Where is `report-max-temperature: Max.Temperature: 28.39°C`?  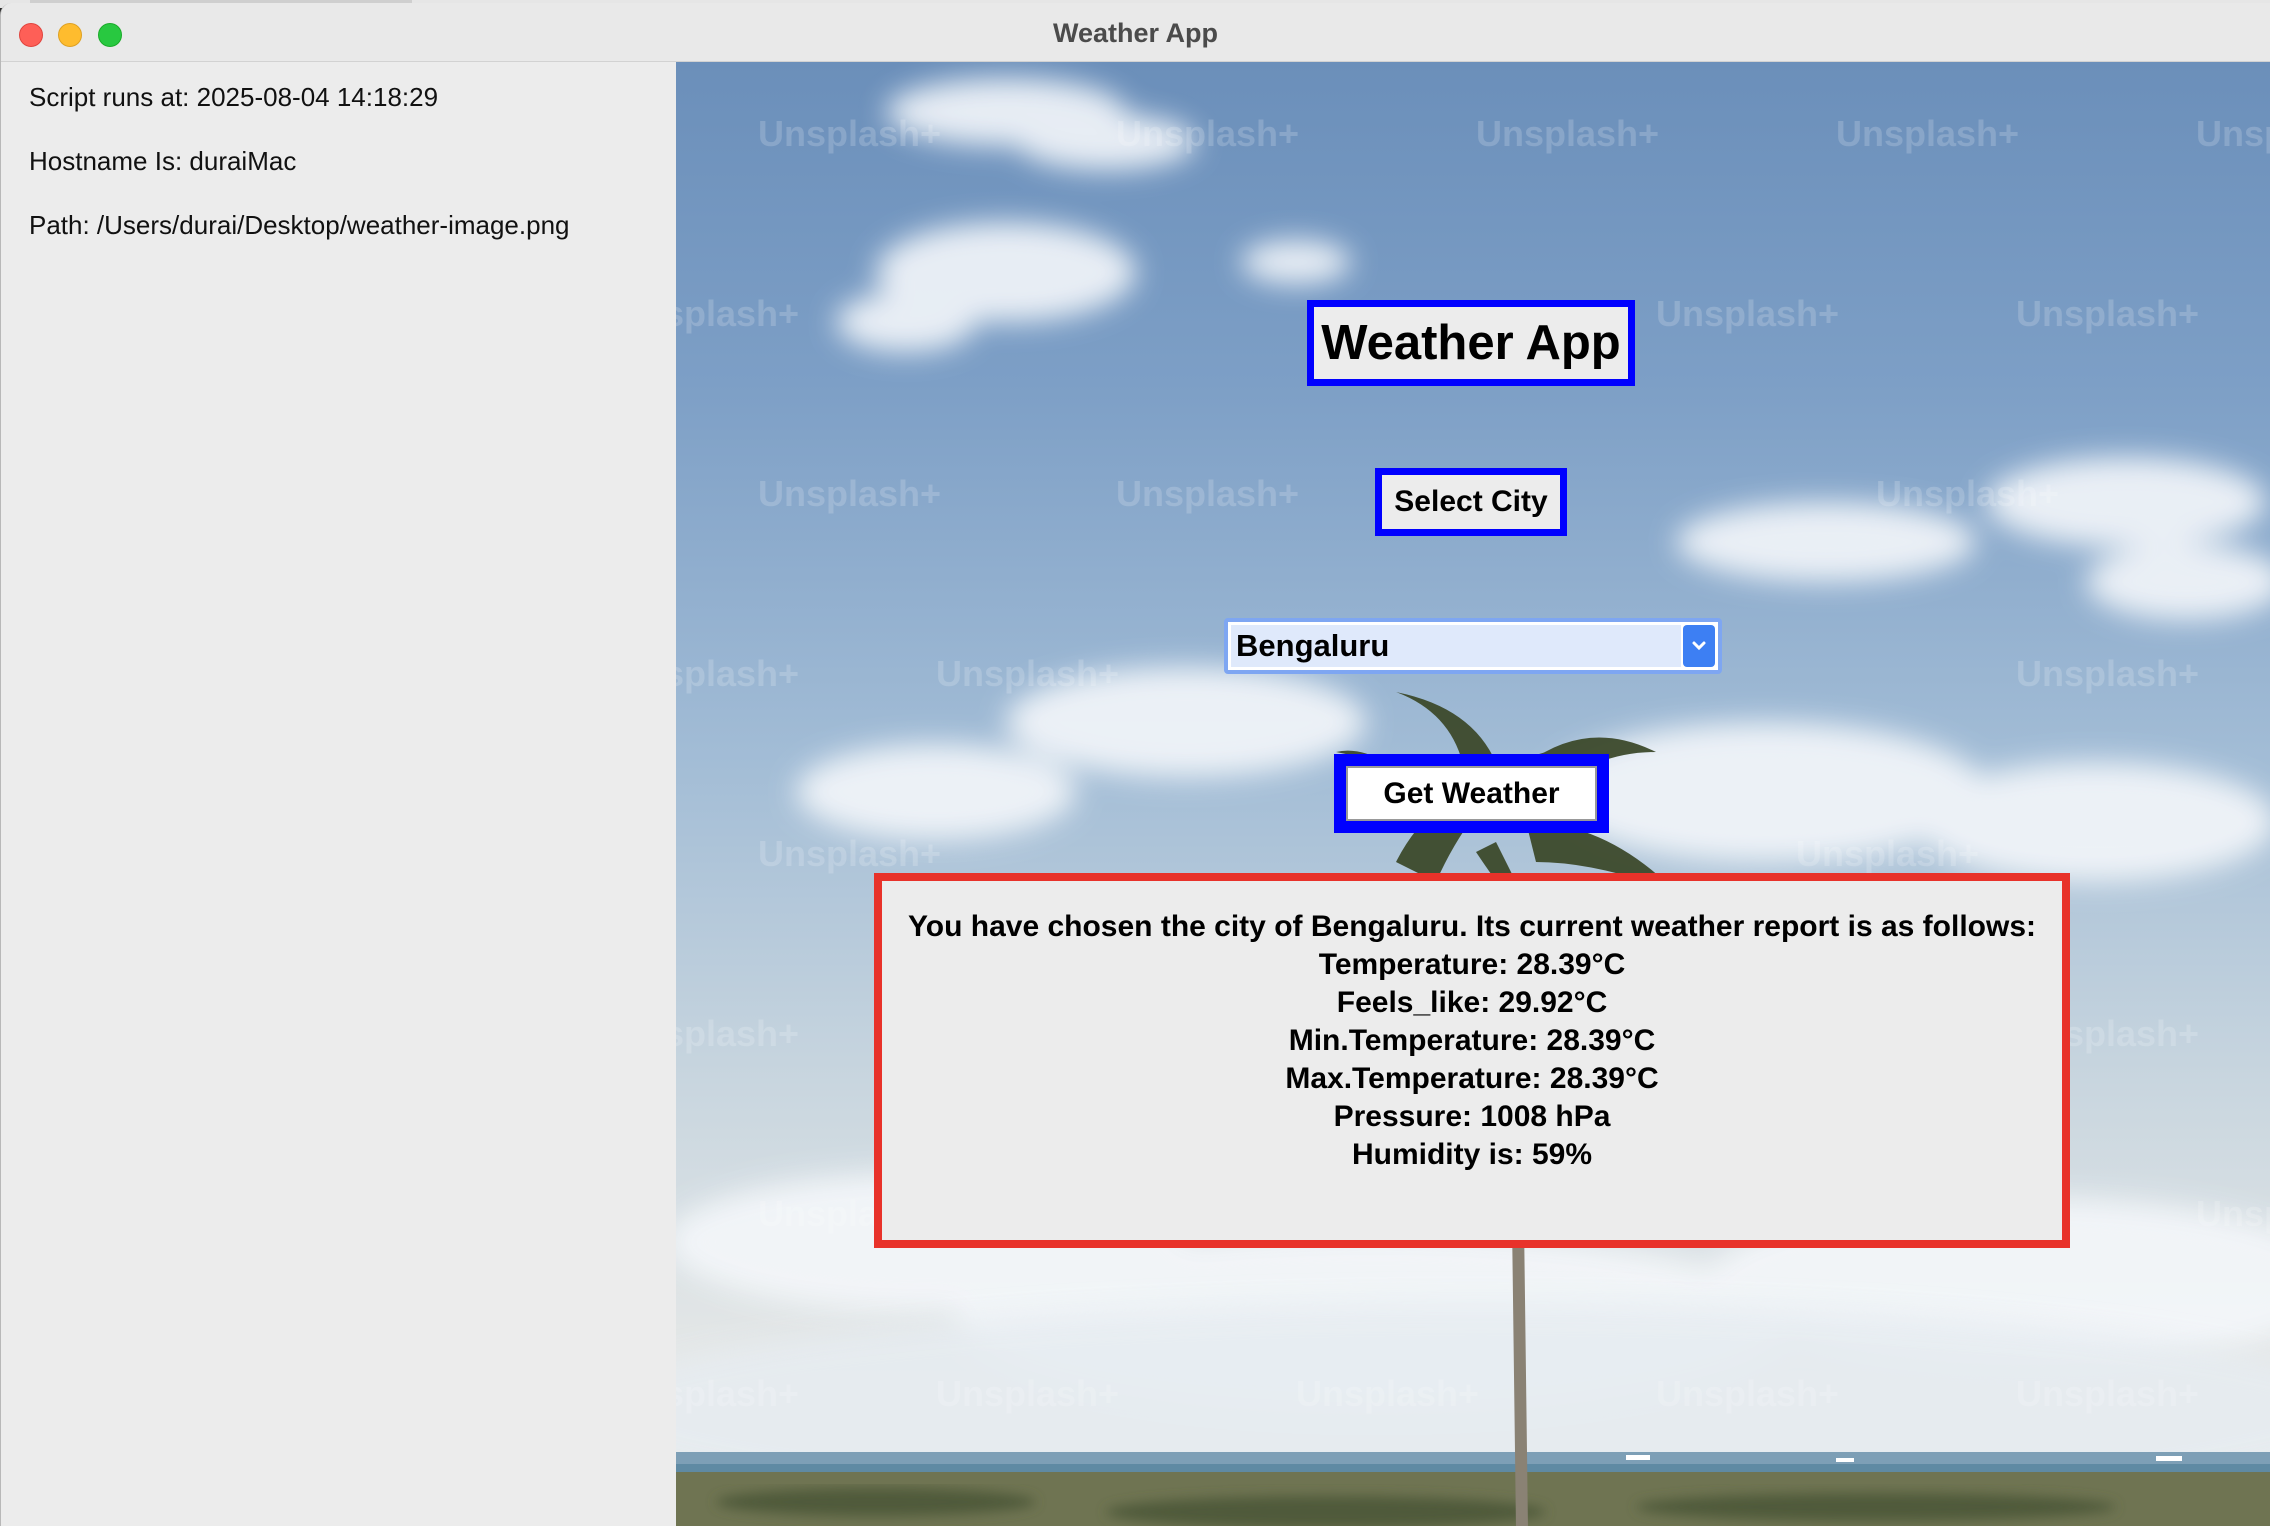
report-max-temperature: Max.Temperature: 28.39°C is located at coordinates (1472, 1078).